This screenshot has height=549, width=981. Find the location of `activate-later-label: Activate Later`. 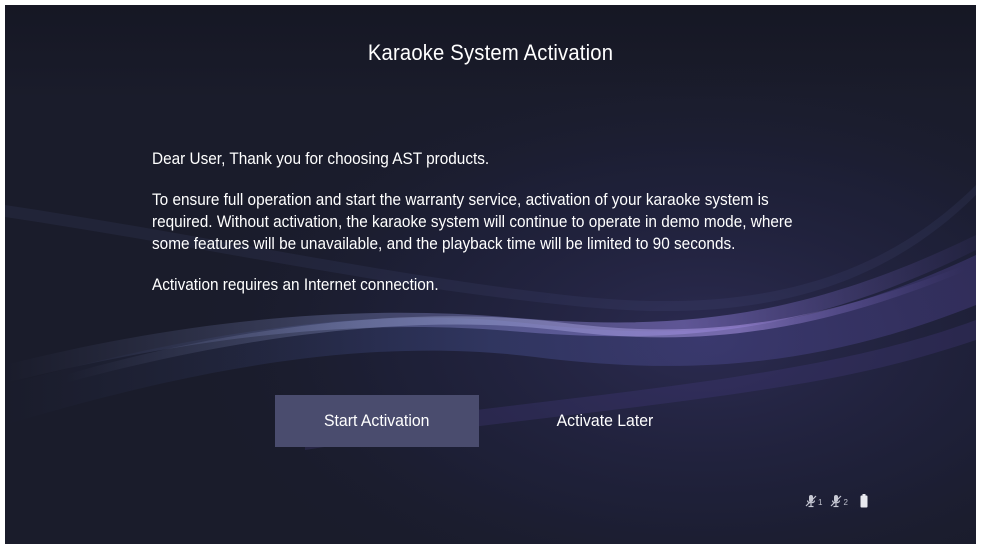

activate-later-label: Activate Later is located at coordinates (605, 420).